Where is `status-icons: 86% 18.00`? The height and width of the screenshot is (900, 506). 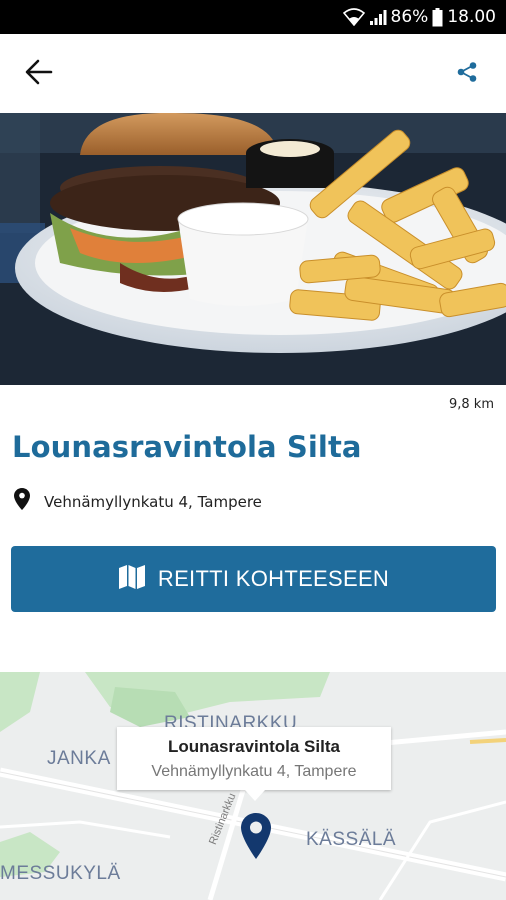
status-icons: 86% 18.00 is located at coordinates (419, 17).